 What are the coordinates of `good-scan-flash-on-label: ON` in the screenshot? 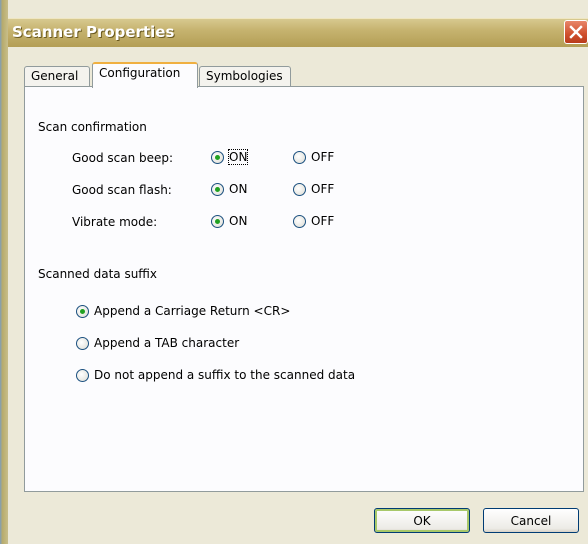 It's located at (238, 189).